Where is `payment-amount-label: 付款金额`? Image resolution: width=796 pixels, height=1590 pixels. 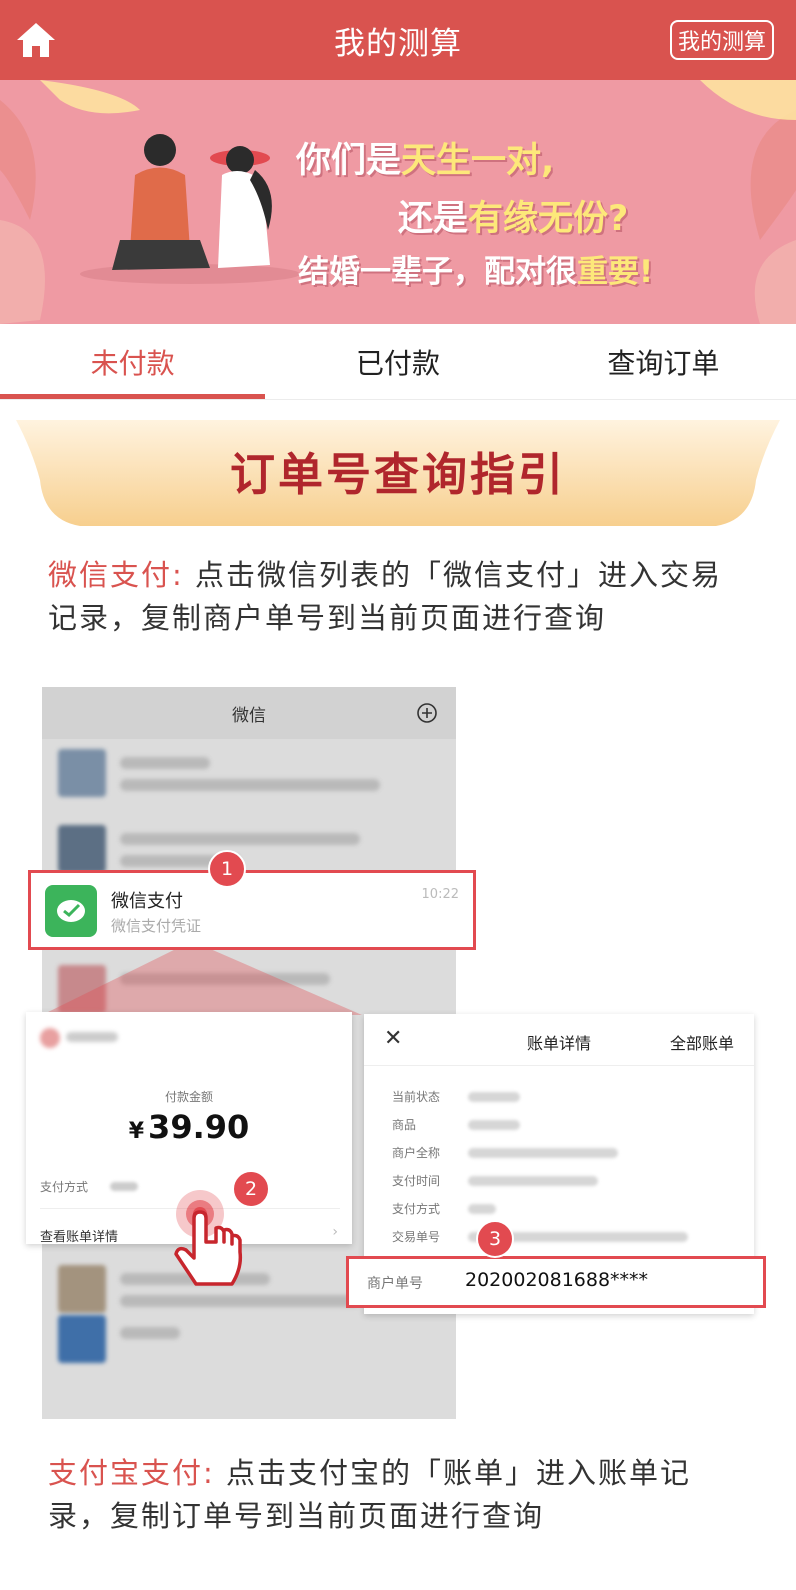 payment-amount-label: 付款金额 is located at coordinates (188, 1097).